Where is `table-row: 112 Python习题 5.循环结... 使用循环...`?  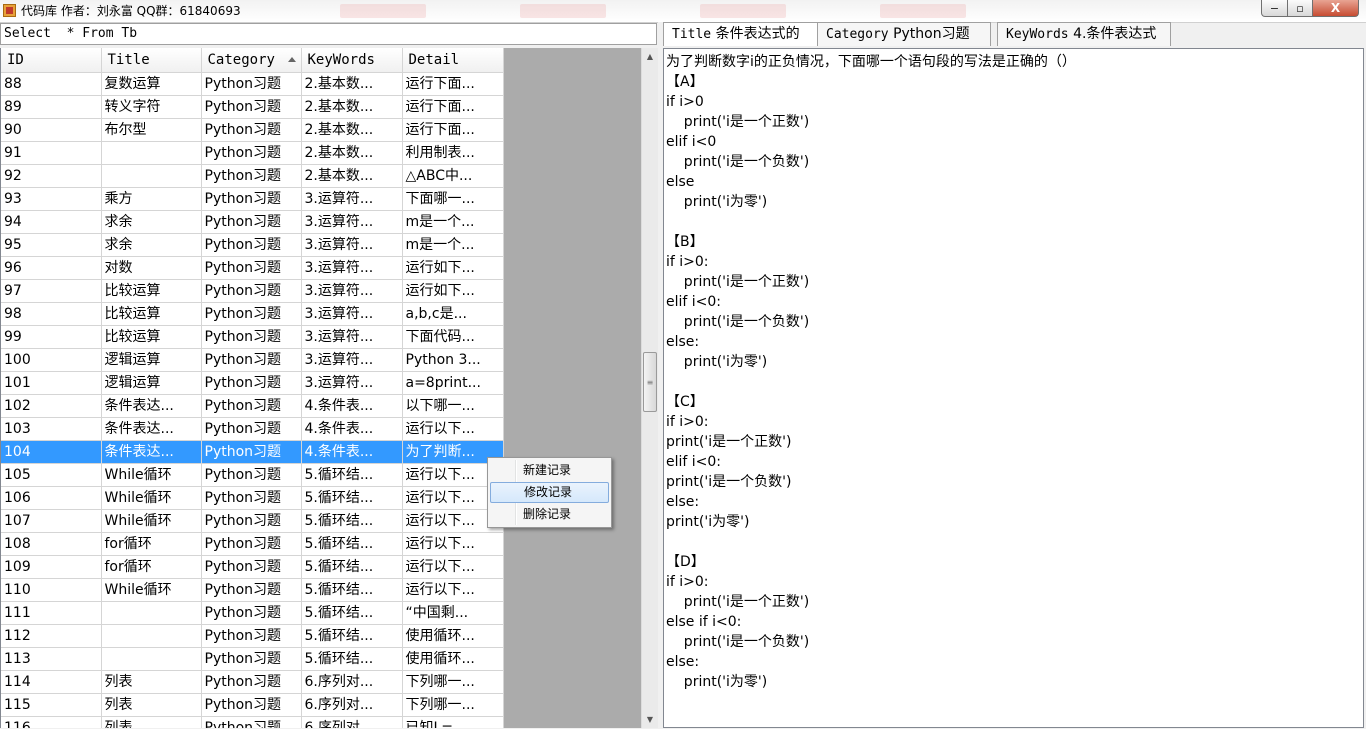
table-row: 112 Python习题 5.循环结... 使用循环... is located at coordinates (252, 636).